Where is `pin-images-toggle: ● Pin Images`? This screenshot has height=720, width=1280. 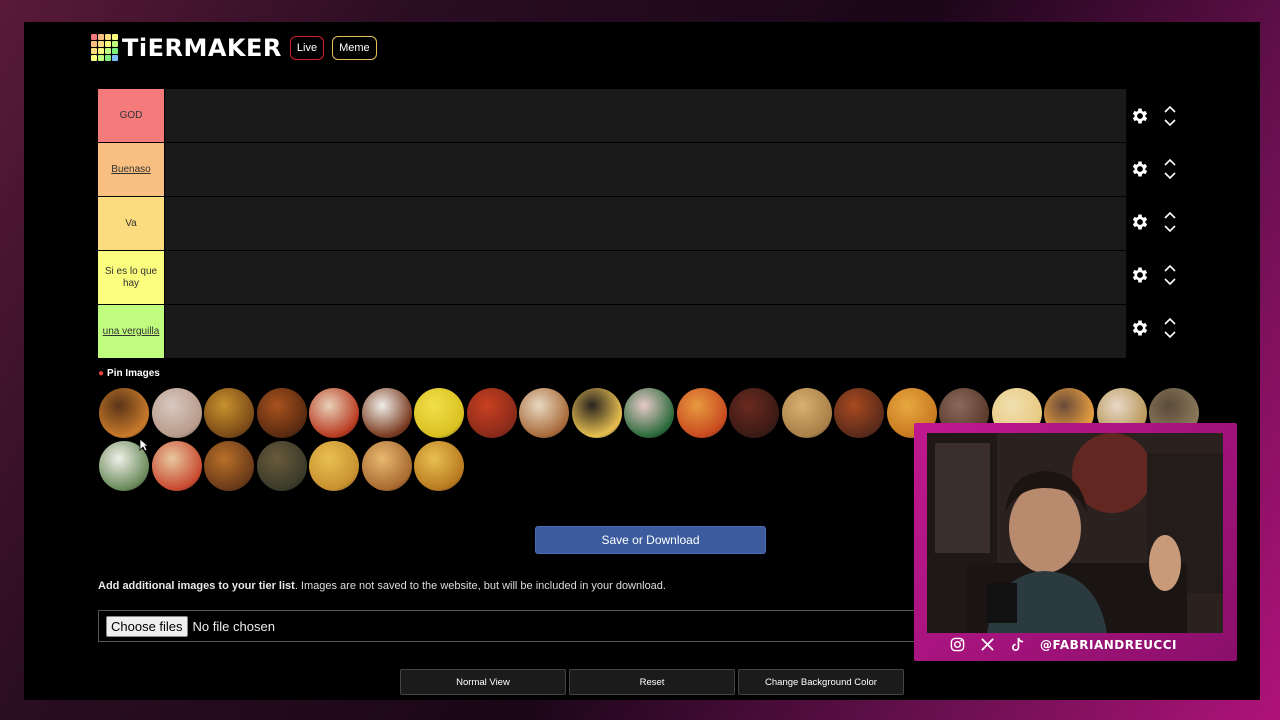
pin-images-toggle: ● Pin Images is located at coordinates (129, 373).